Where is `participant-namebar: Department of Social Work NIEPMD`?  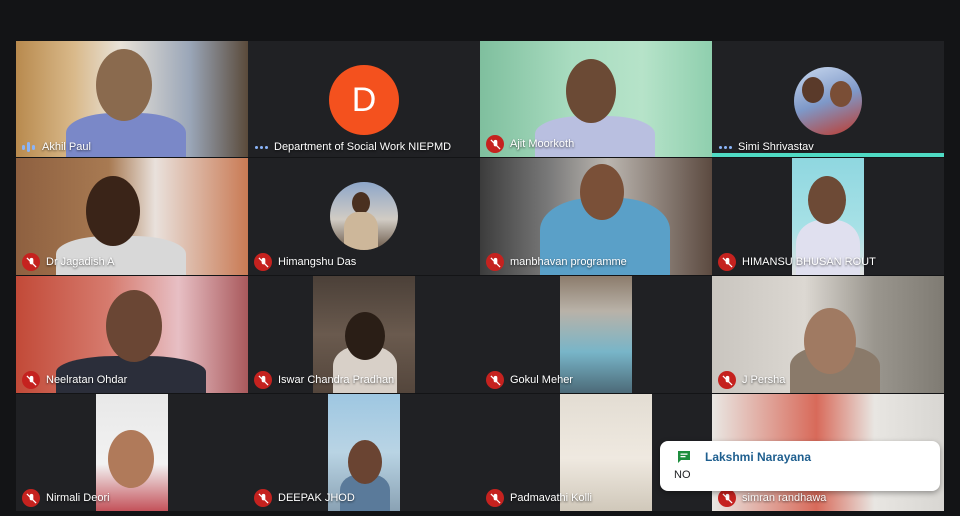 participant-namebar: Department of Social Work NIEPMD is located at coordinates (352, 147).